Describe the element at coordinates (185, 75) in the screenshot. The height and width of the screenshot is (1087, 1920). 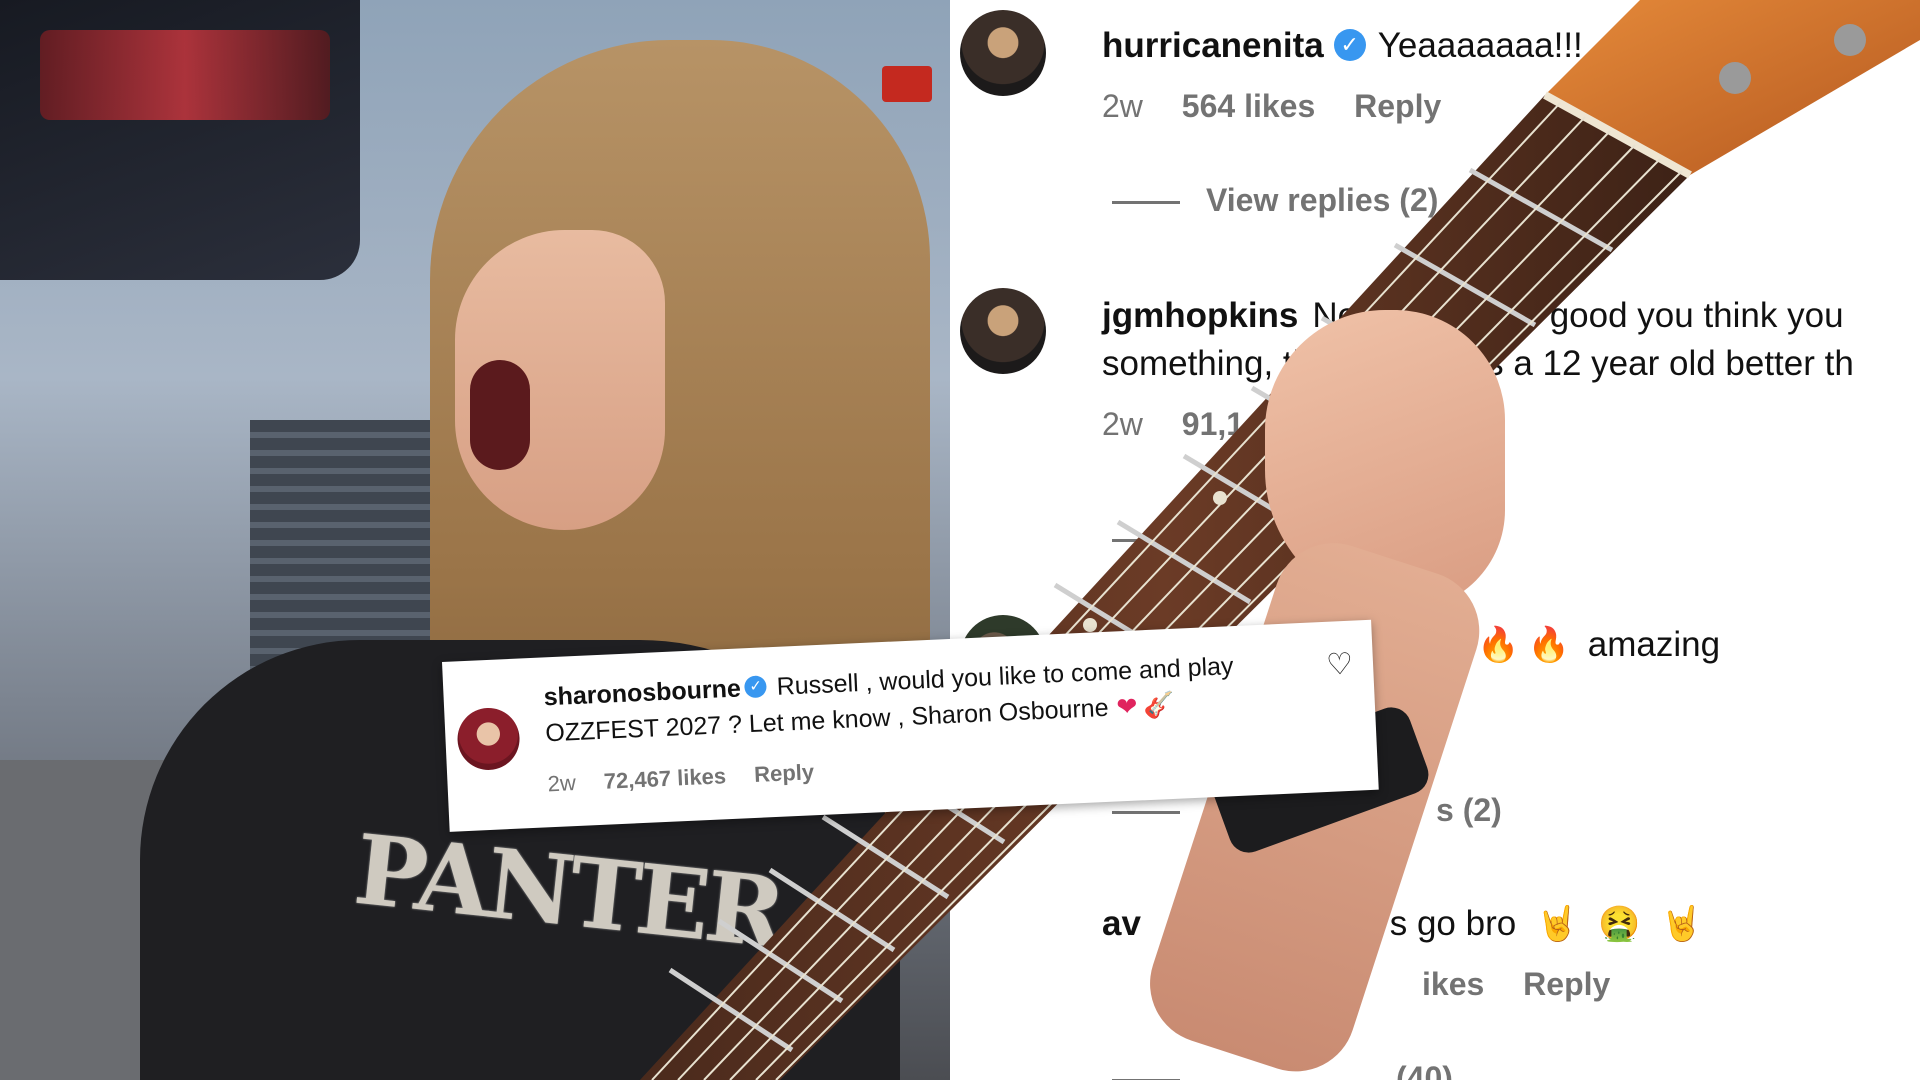
I see `sign-lettering` at that location.